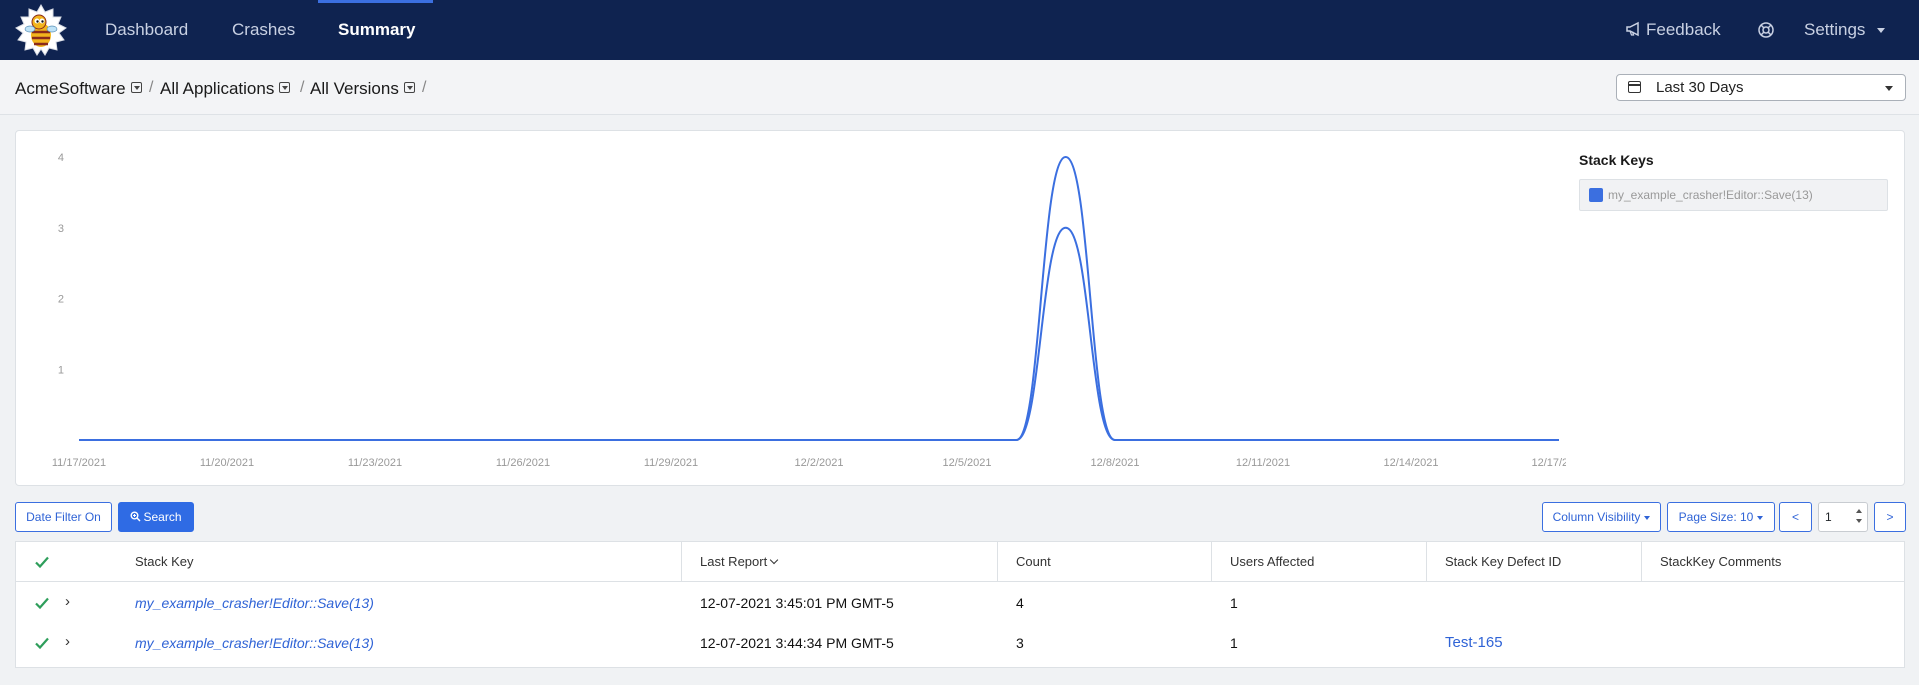  I want to click on header-defect-id: Stack Key Defect ID, so click(1503, 562).